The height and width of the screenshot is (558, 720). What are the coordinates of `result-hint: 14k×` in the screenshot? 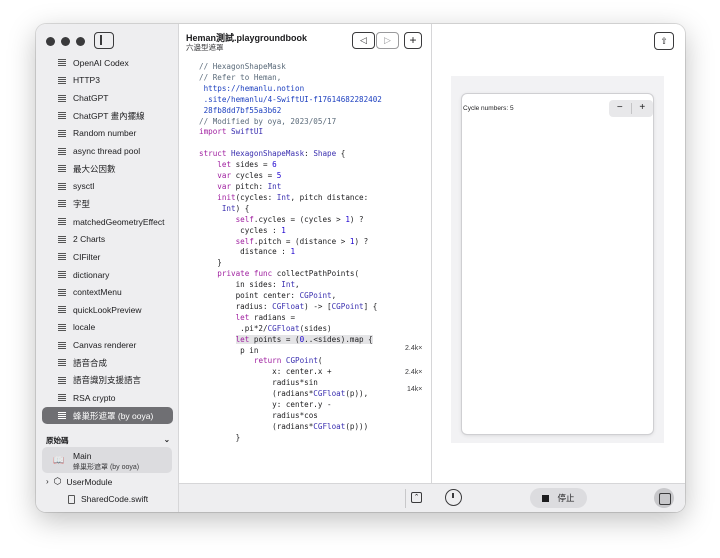 It's located at (414, 389).